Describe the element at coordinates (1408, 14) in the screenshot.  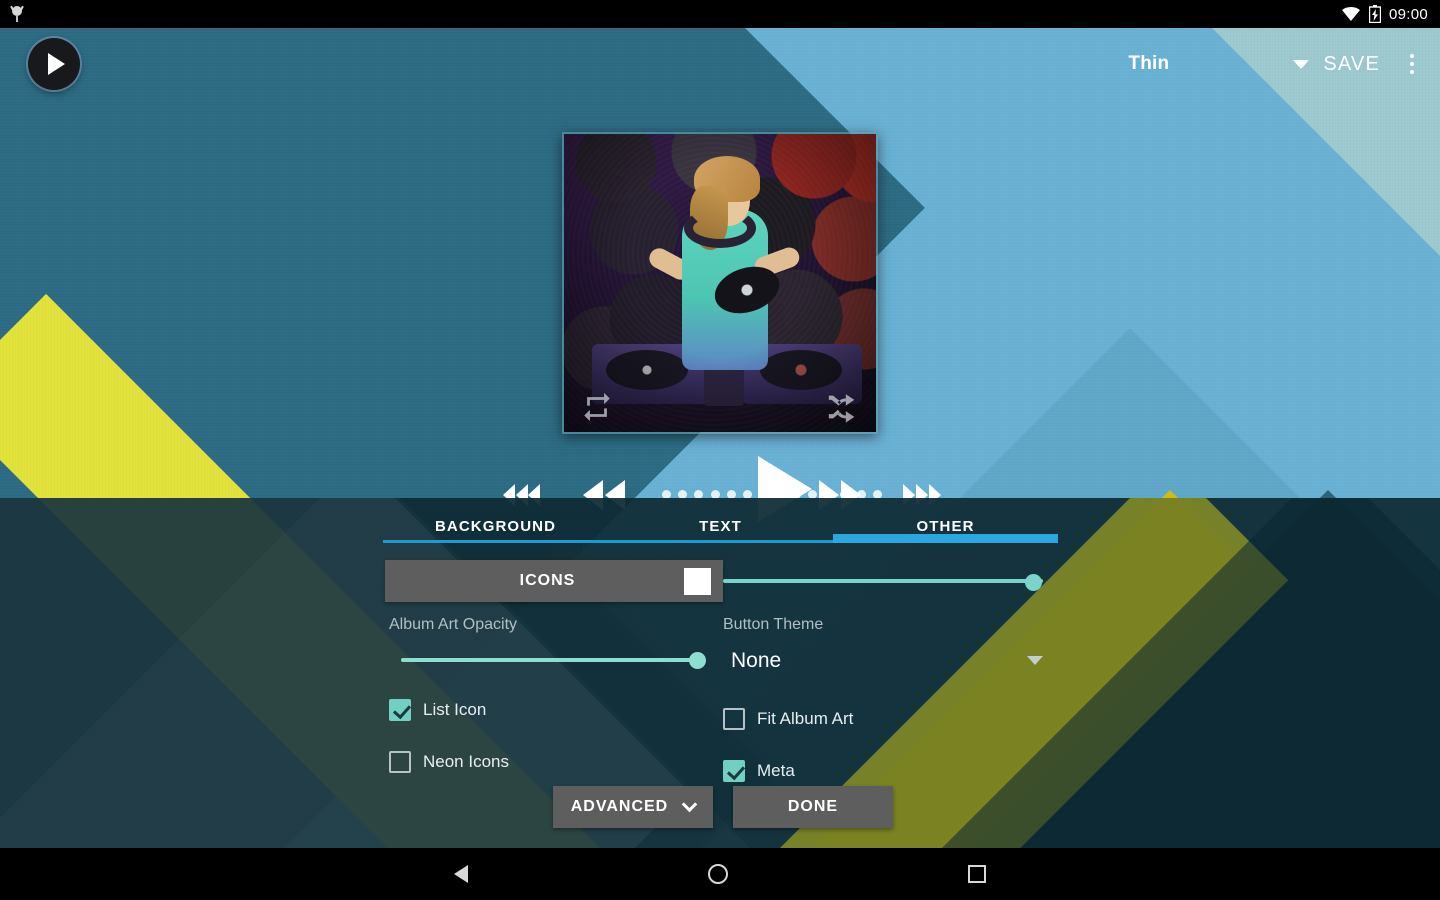
I see `status-bar-clock: 09:00` at that location.